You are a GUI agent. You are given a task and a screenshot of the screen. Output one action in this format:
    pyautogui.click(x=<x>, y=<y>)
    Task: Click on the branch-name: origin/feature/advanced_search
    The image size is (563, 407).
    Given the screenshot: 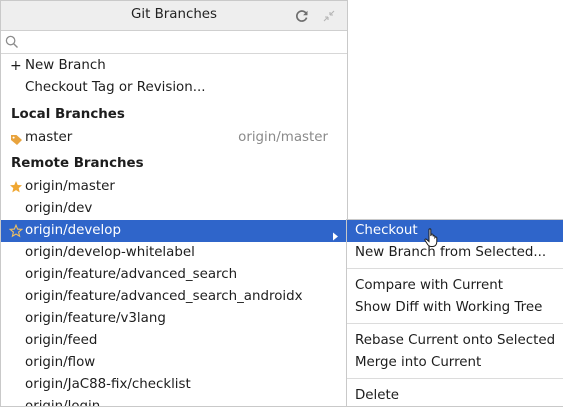 What is the action you would take?
    pyautogui.click(x=131, y=274)
    